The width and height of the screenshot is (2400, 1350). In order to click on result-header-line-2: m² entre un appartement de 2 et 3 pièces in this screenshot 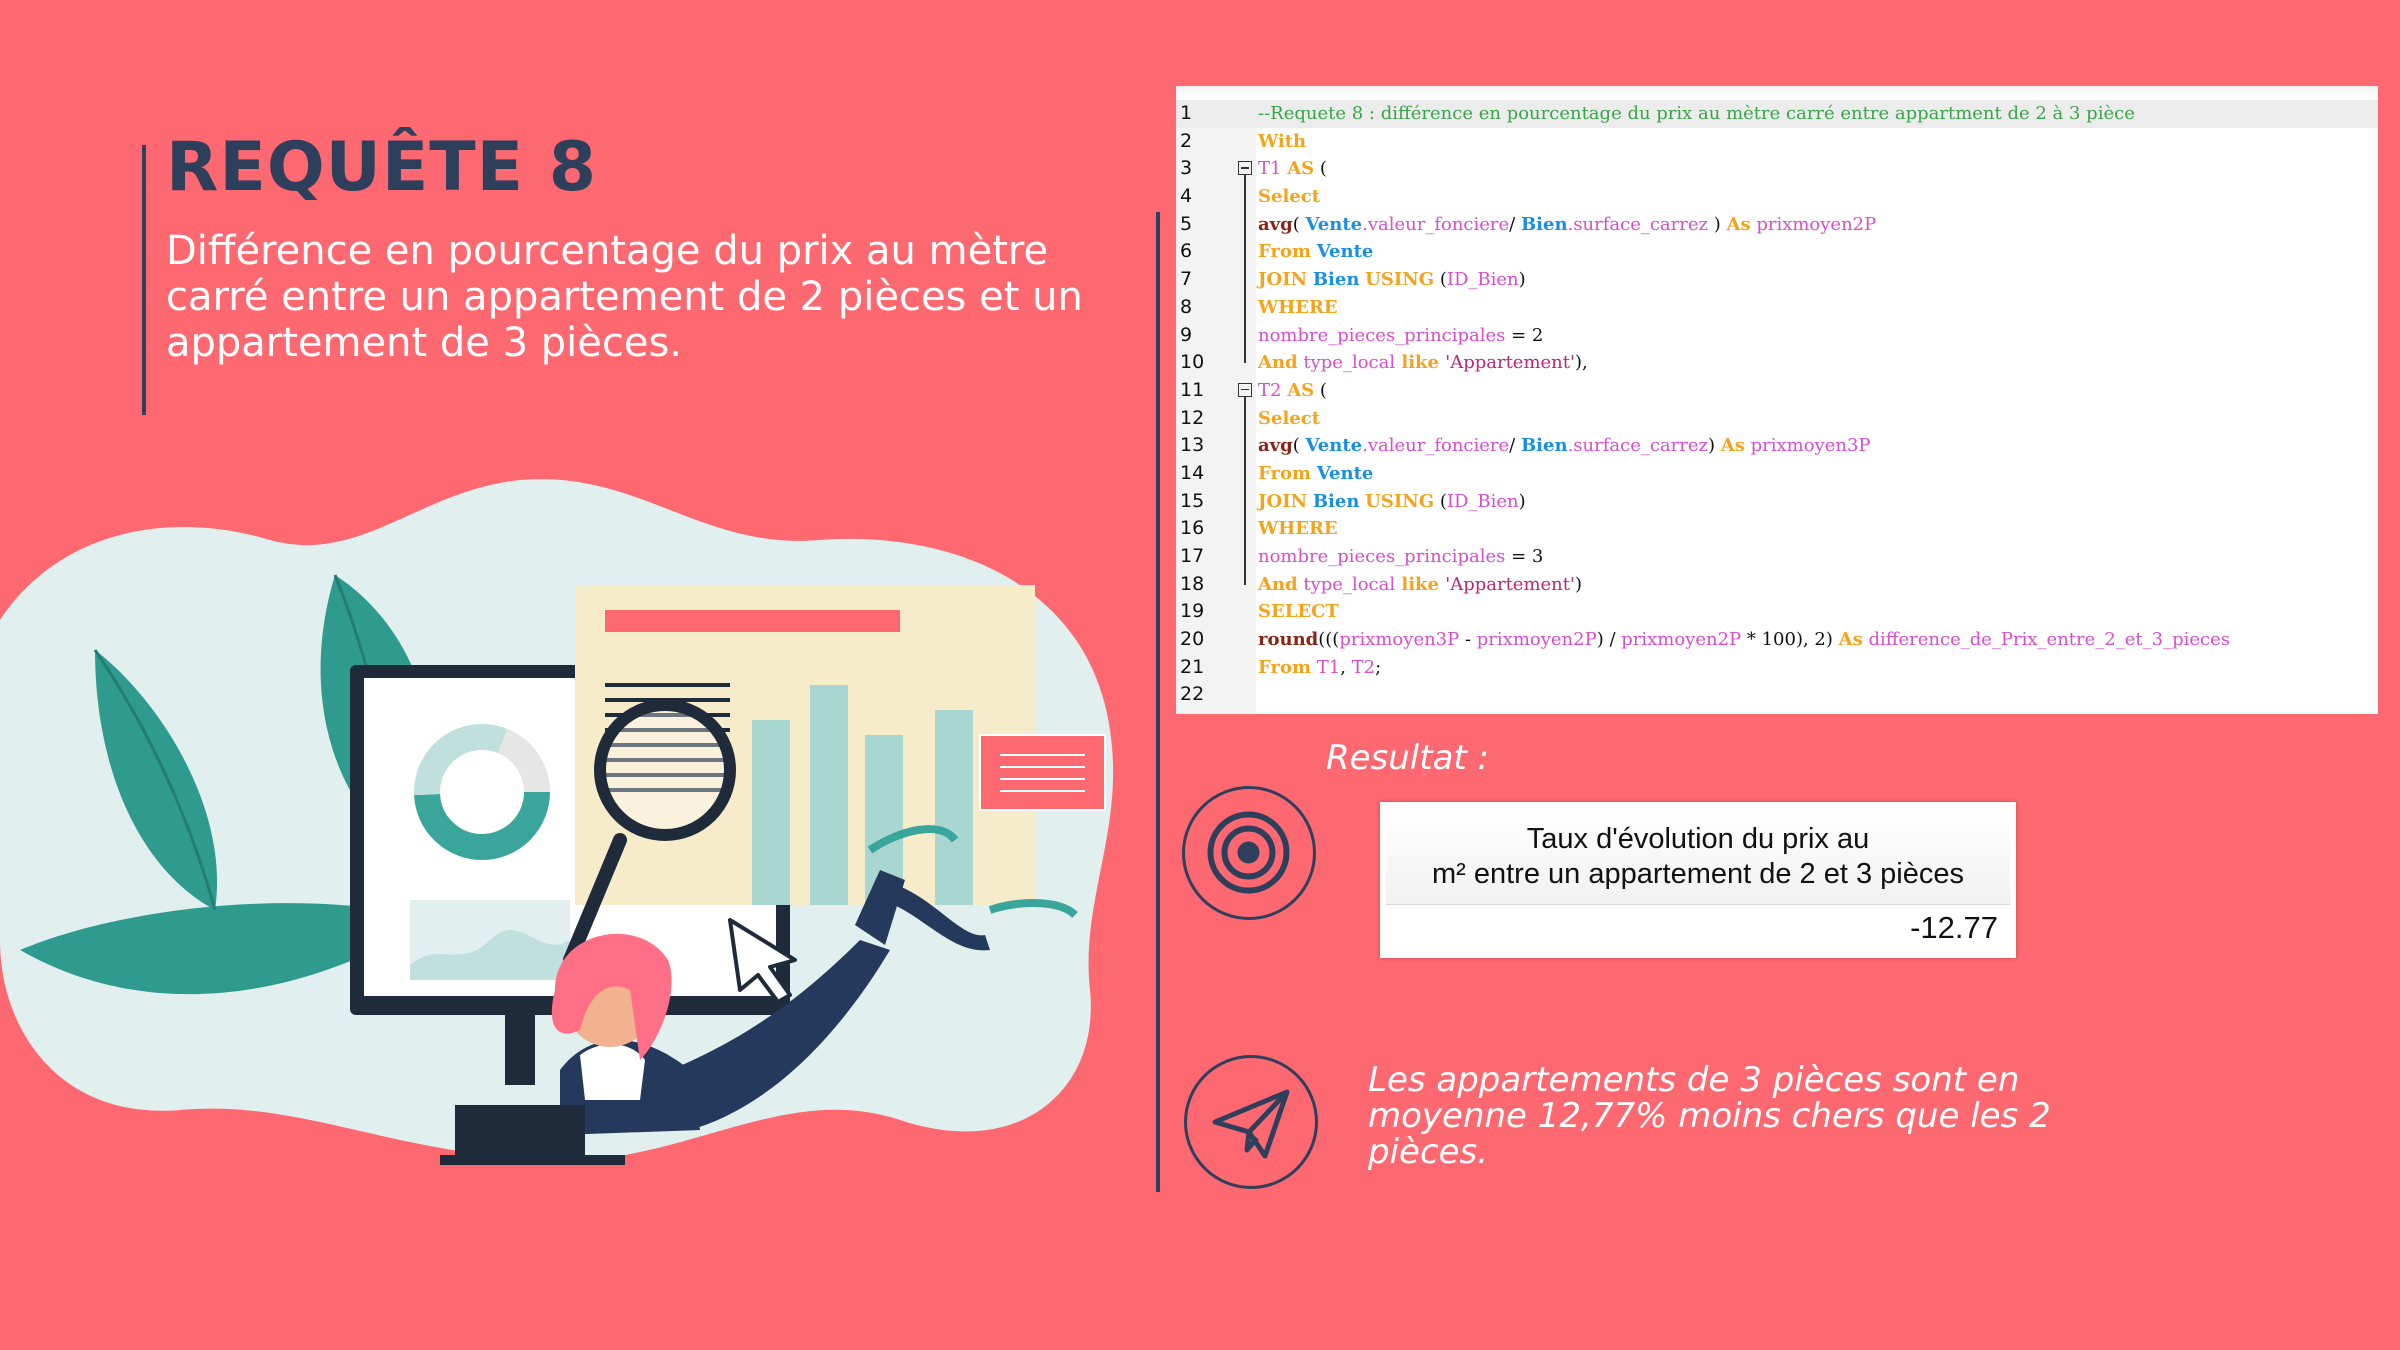, I will do `click(1698, 874)`.